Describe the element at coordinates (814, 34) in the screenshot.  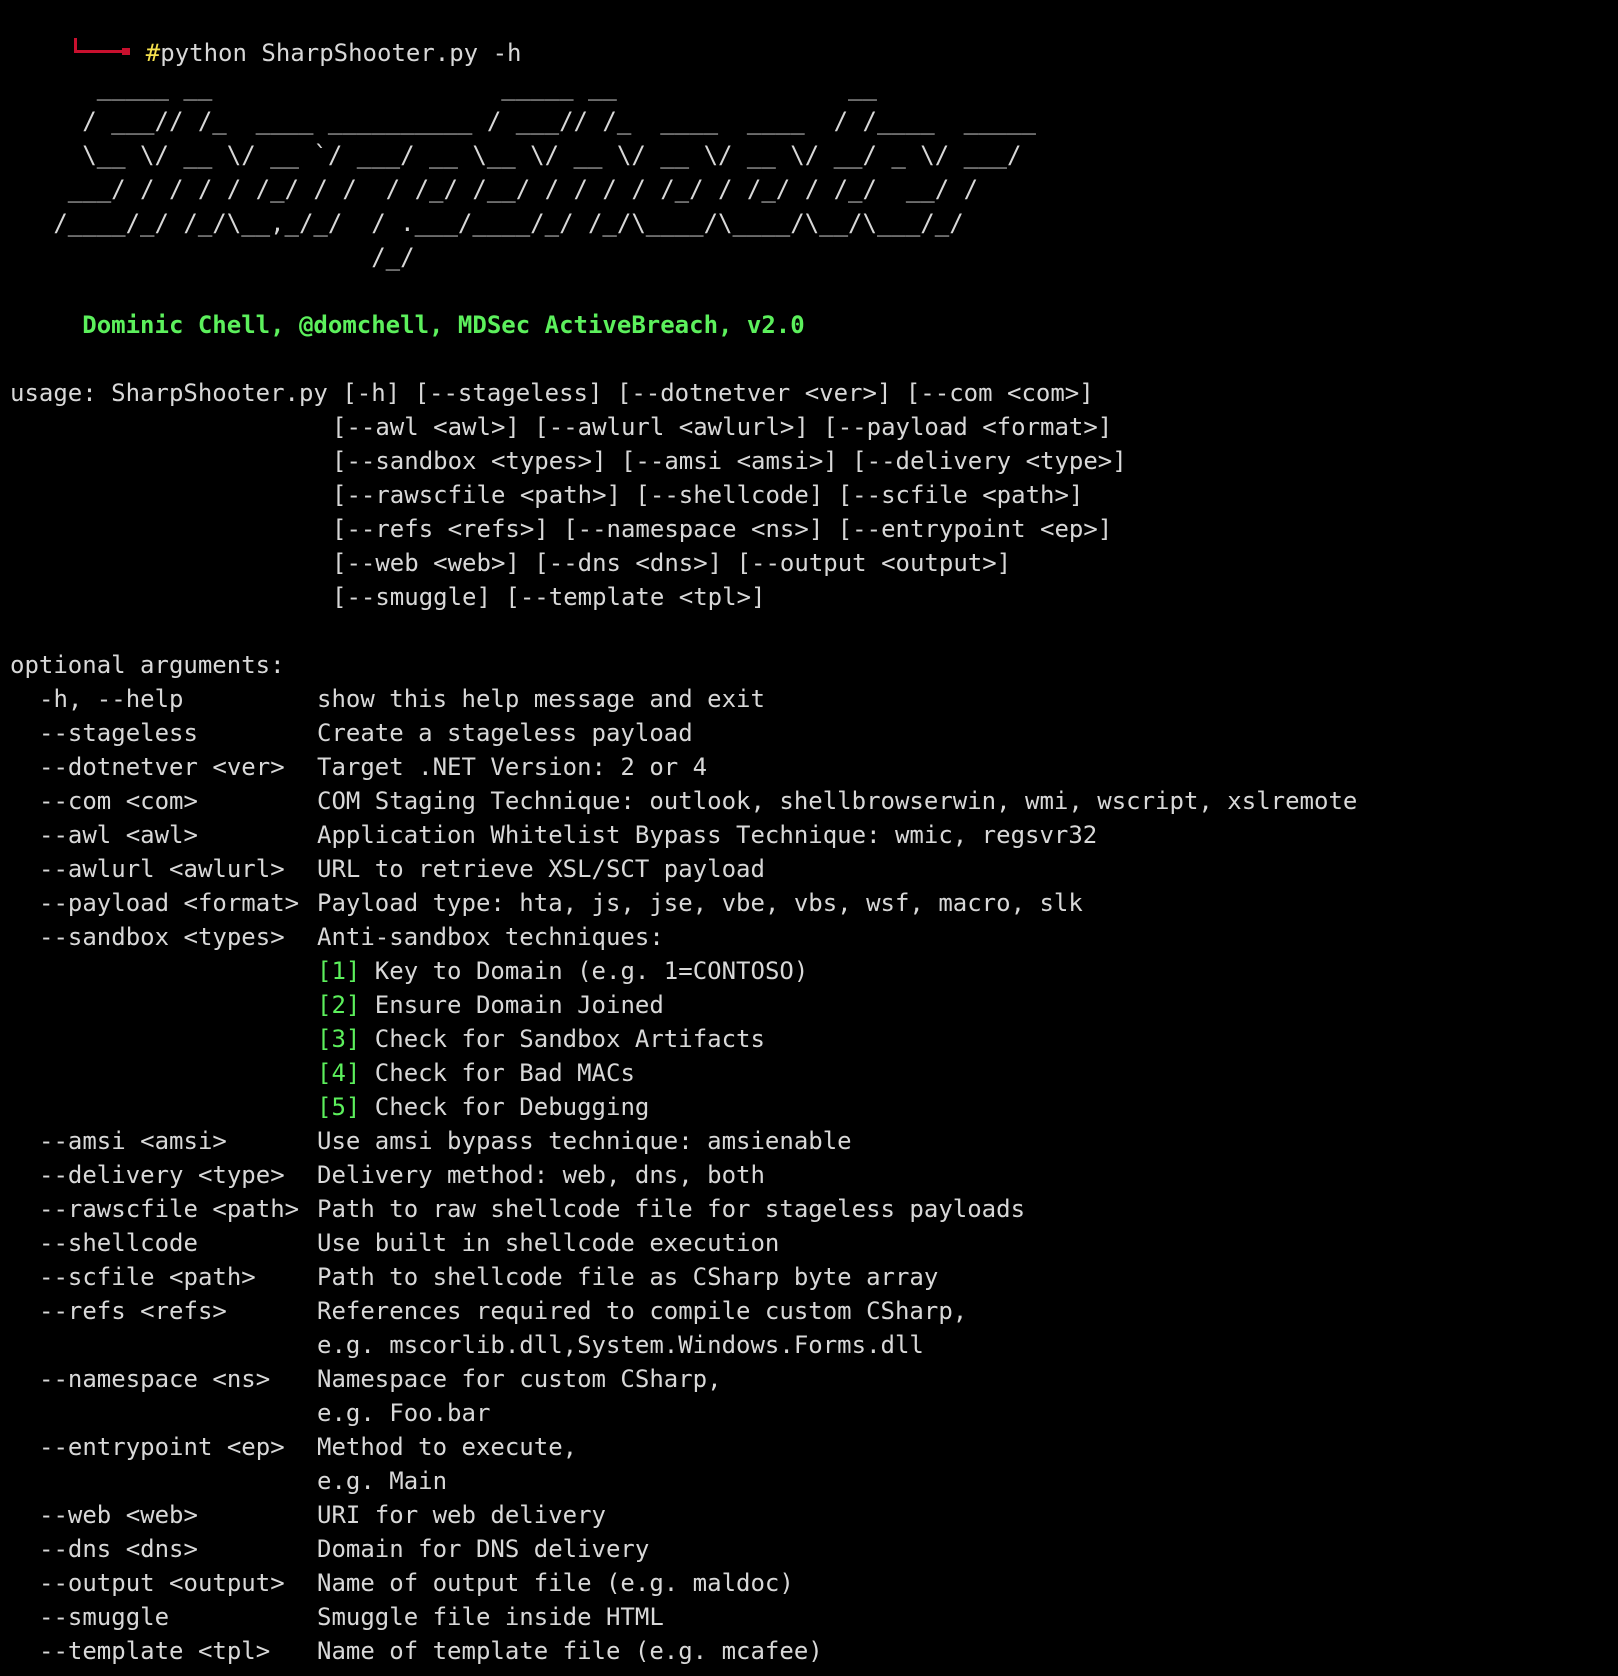
I see `command-prompt-line: #python SharpShooter.py -h` at that location.